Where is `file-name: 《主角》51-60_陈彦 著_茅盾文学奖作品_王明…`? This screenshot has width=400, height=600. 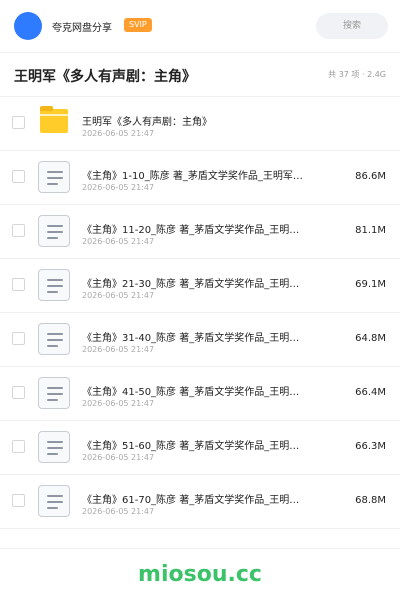
file-name: 《主角》51-60_陈彦 著_茅盾文学奖作品_王明… is located at coordinates (205, 444).